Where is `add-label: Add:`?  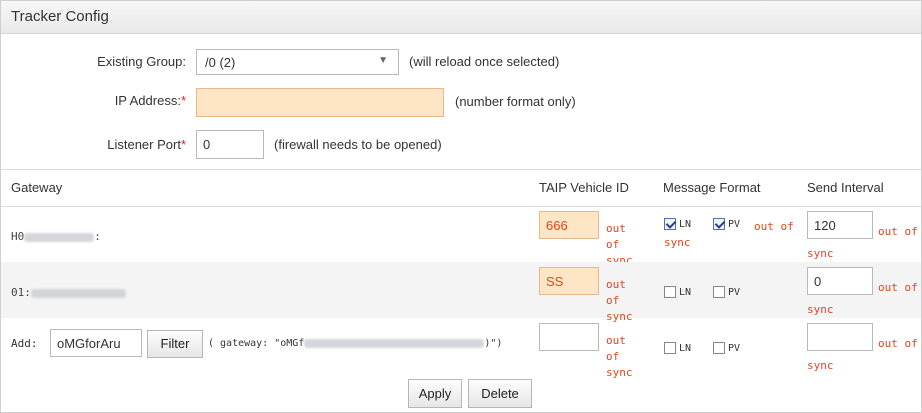
add-label: Add: is located at coordinates (24, 343).